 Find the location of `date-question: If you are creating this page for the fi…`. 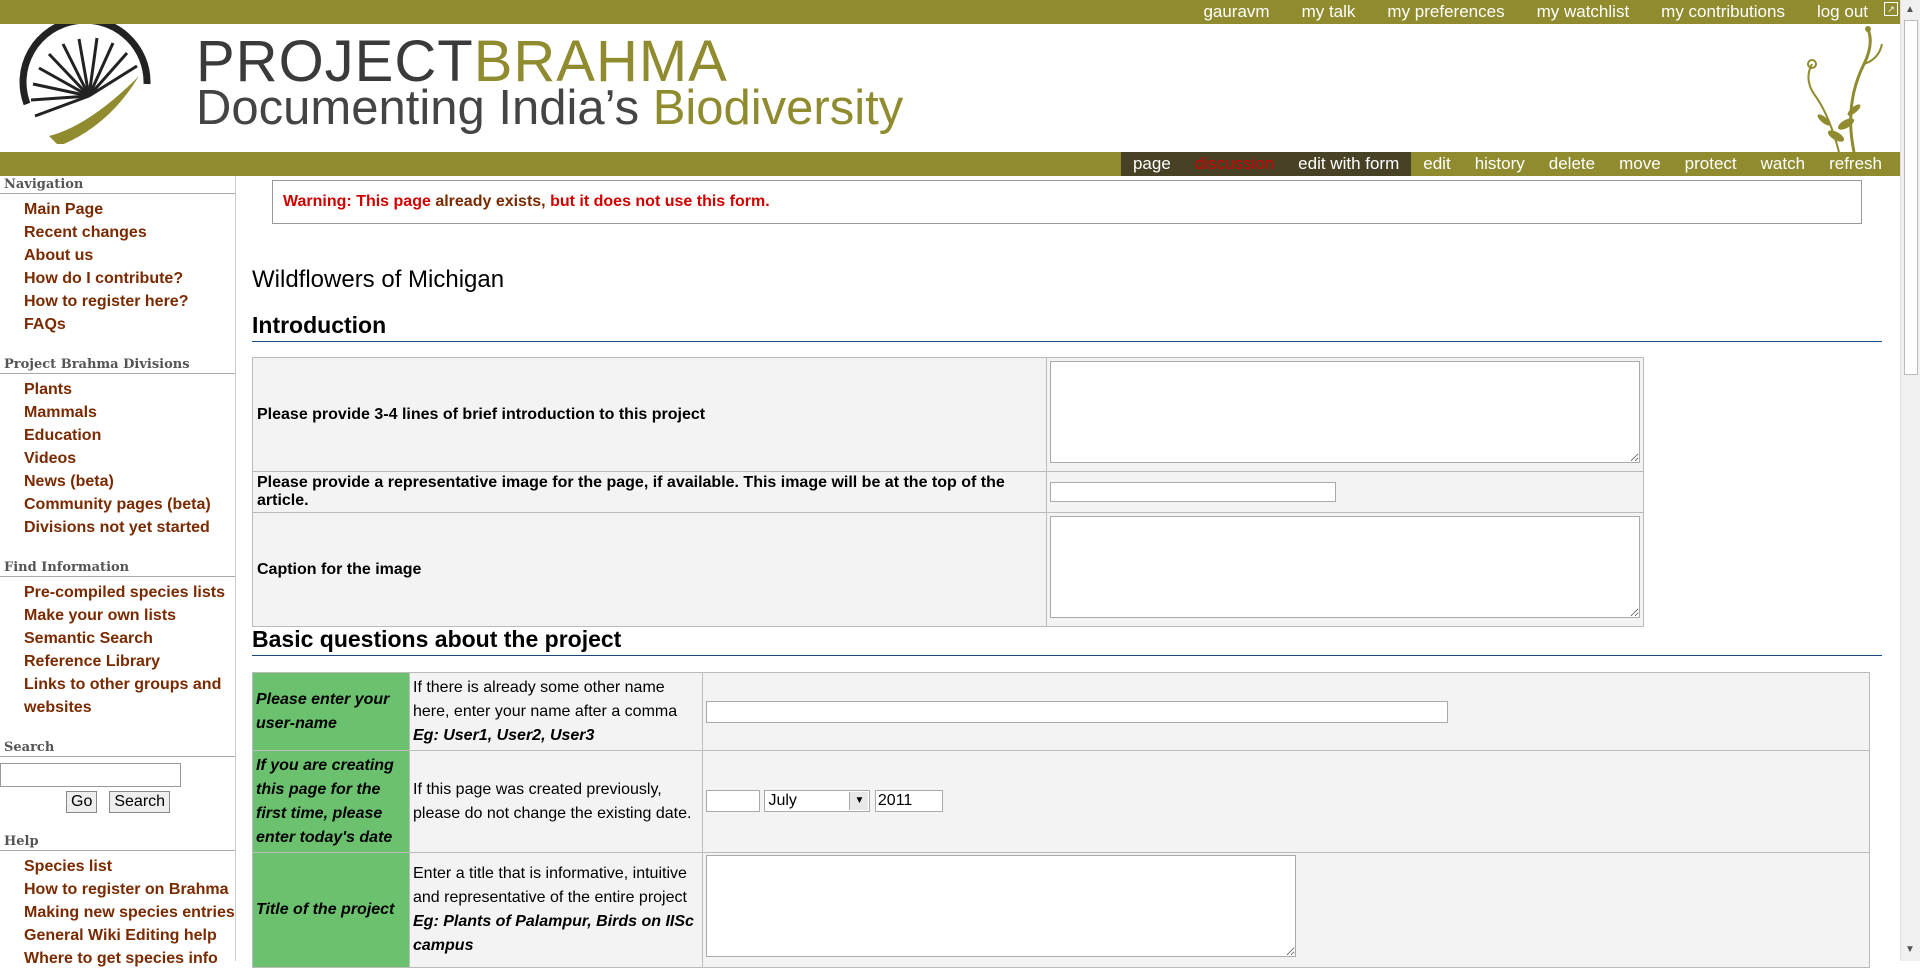

date-question: If you are creating this page for the fi… is located at coordinates (331, 801).